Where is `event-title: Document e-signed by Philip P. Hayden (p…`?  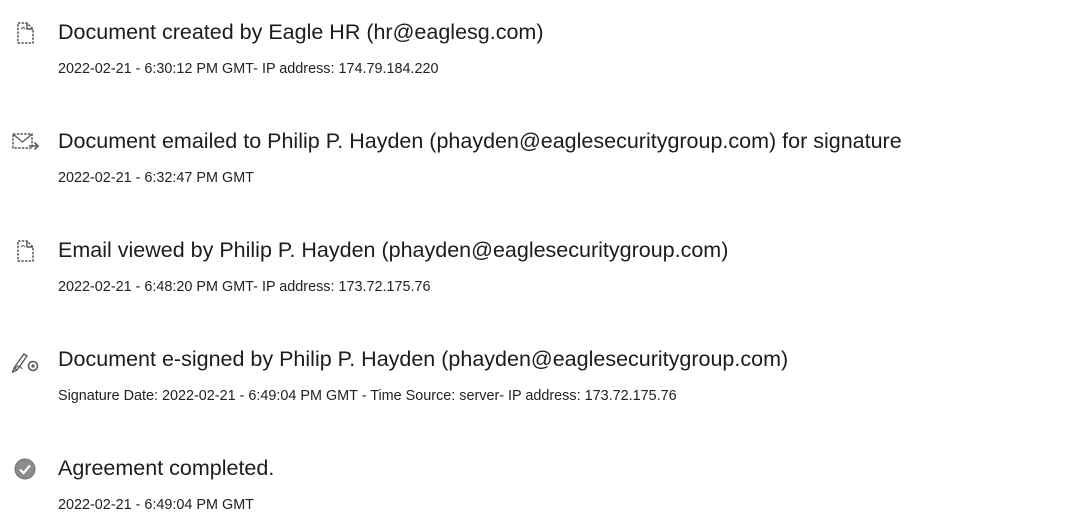
event-title: Document e-signed by Philip P. Hayden (p… is located at coordinates (423, 359).